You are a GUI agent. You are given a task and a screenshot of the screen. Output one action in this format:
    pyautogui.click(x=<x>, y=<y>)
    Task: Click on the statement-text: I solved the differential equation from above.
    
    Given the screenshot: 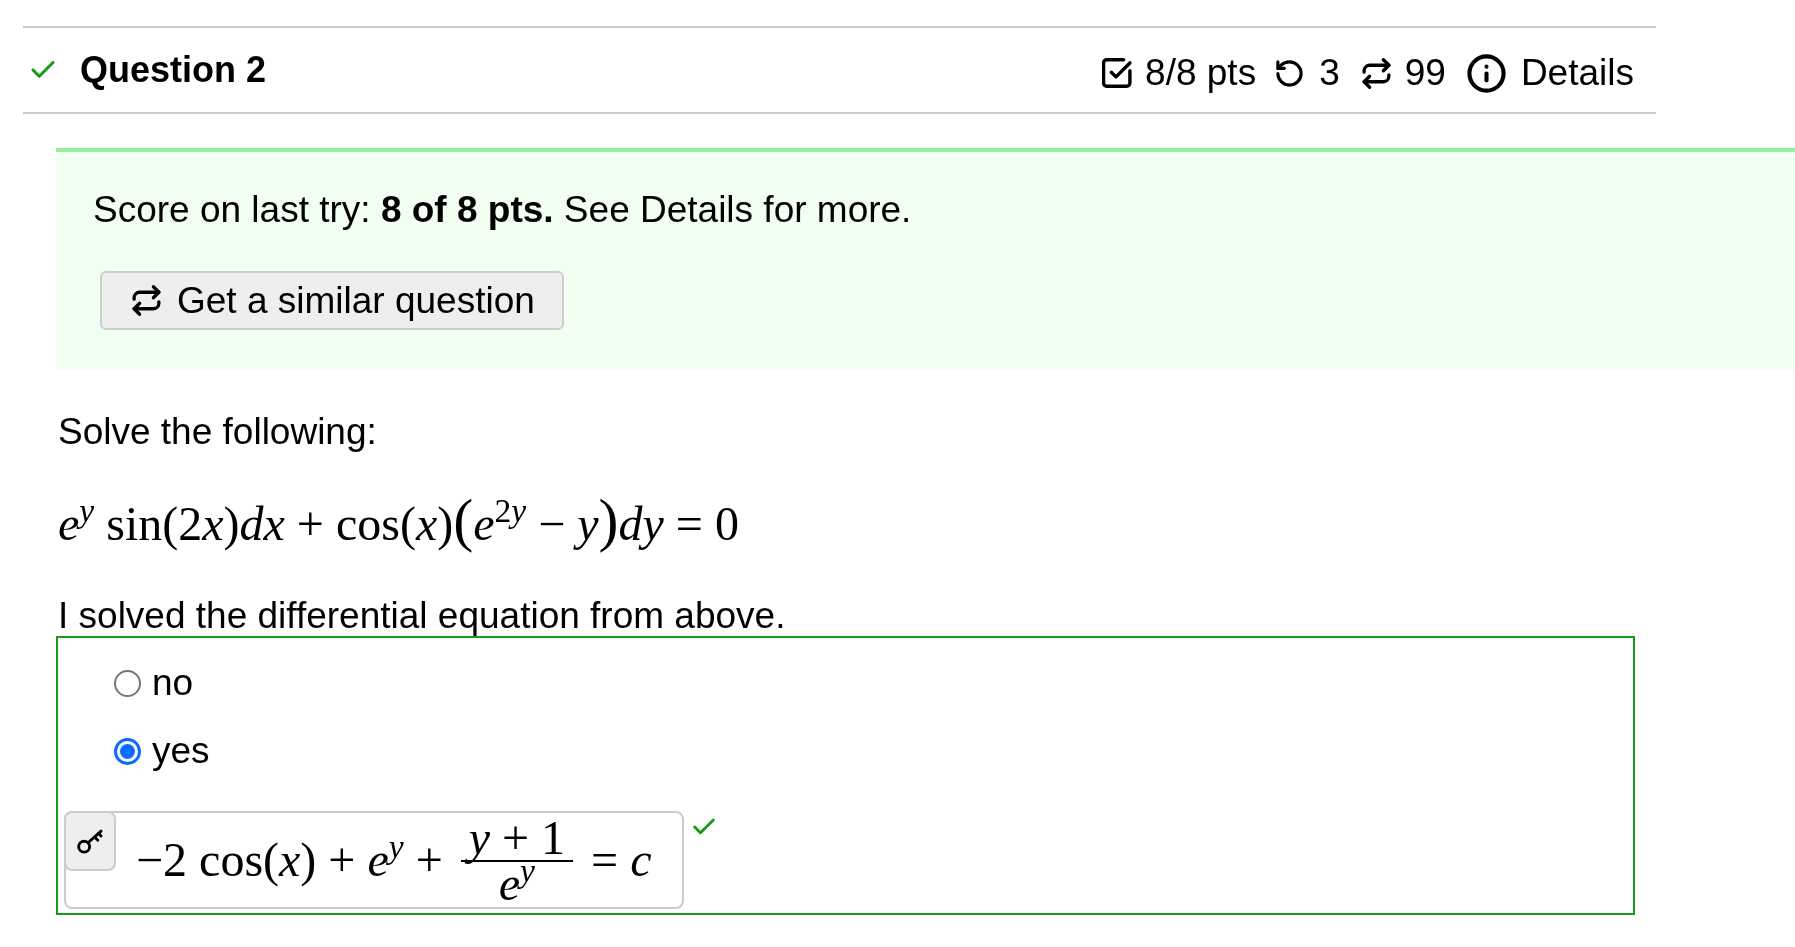 What is the action you would take?
    pyautogui.click(x=422, y=616)
    